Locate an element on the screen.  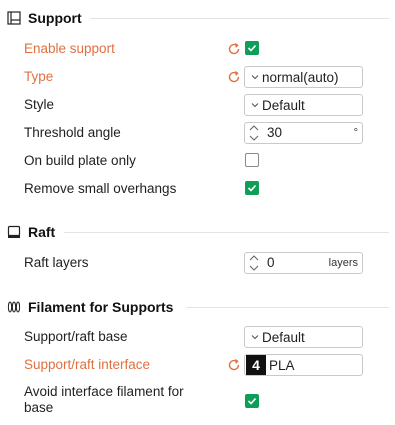
enable-support-label: Enable support is located at coordinates (69, 48).